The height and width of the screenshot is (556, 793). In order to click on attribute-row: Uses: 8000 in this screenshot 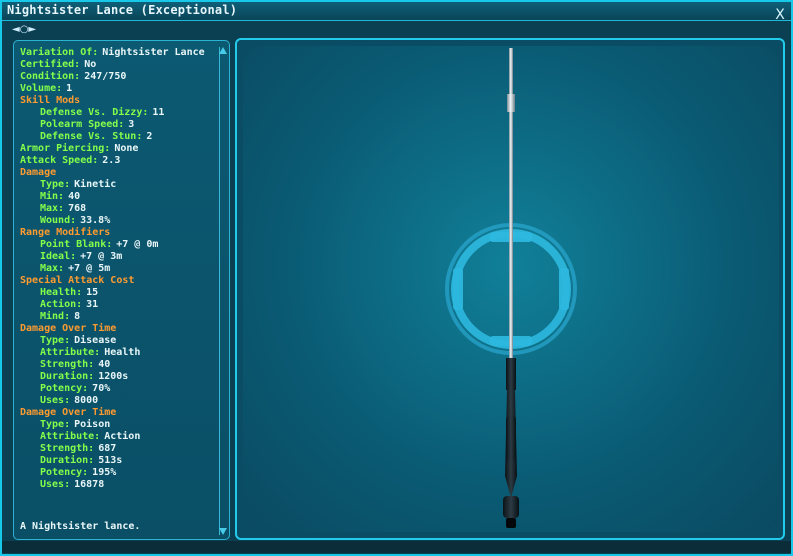, I will do `click(115, 401)`.